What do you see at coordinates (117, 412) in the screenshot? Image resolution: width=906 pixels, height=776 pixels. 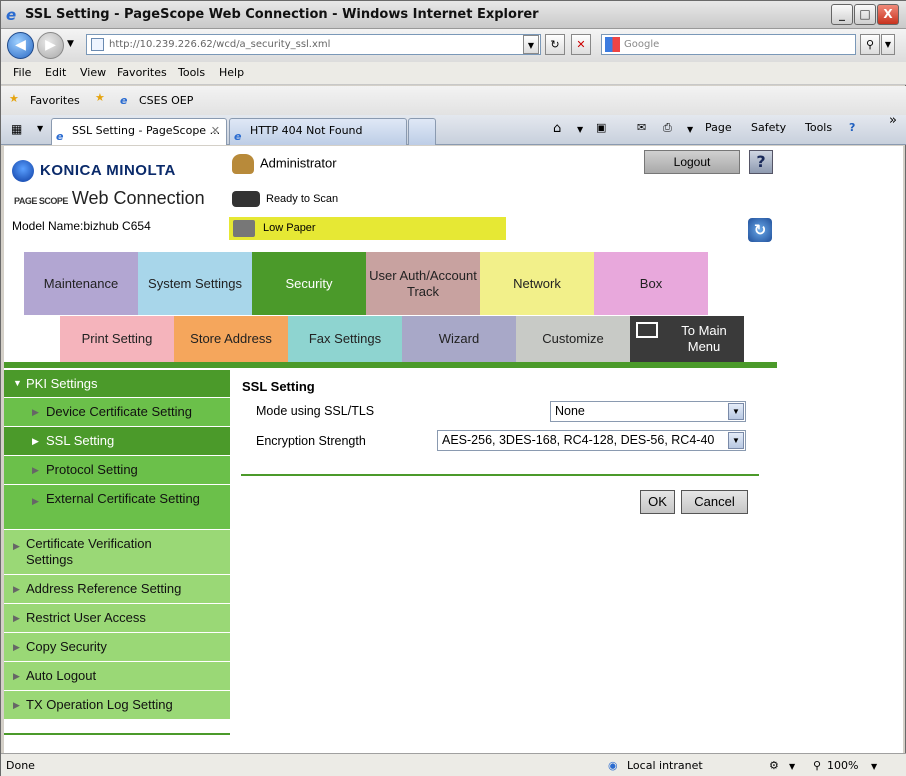 I see `sidebar-item-device-certificate: ▶ Device Certificate Setting` at bounding box center [117, 412].